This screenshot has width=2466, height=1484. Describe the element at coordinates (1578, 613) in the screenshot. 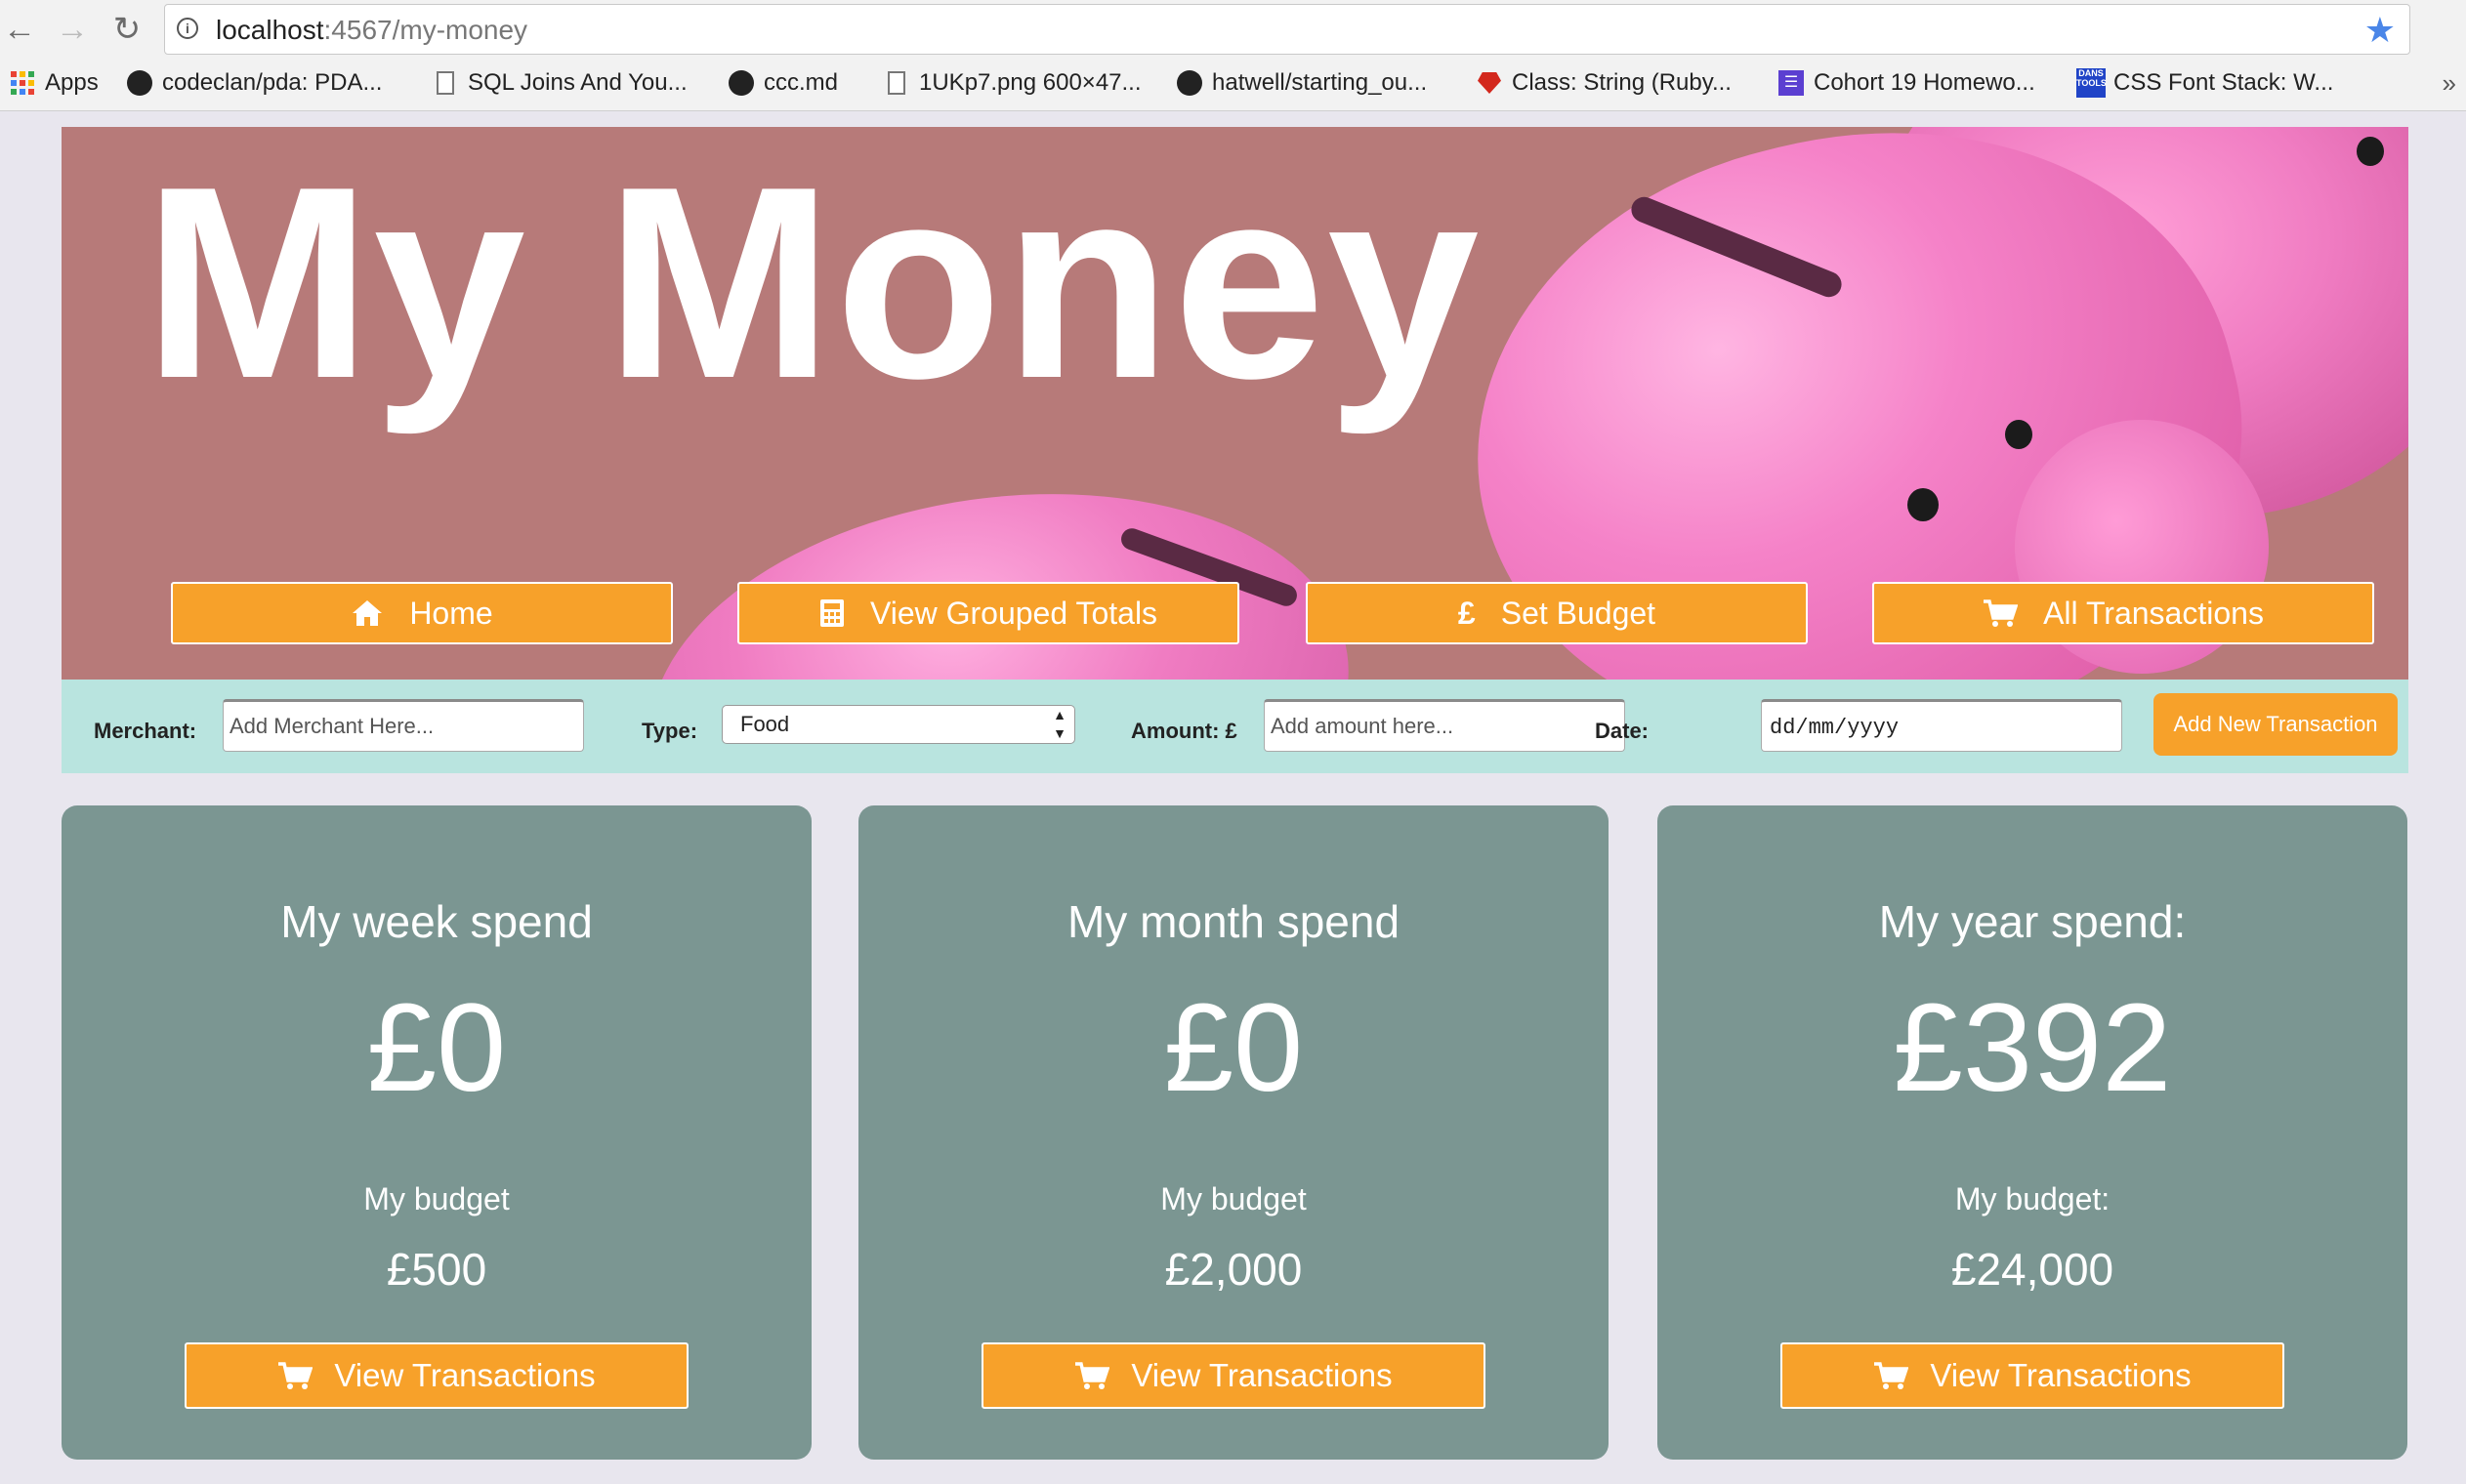

I see `set-budget-label: Set Budget` at that location.